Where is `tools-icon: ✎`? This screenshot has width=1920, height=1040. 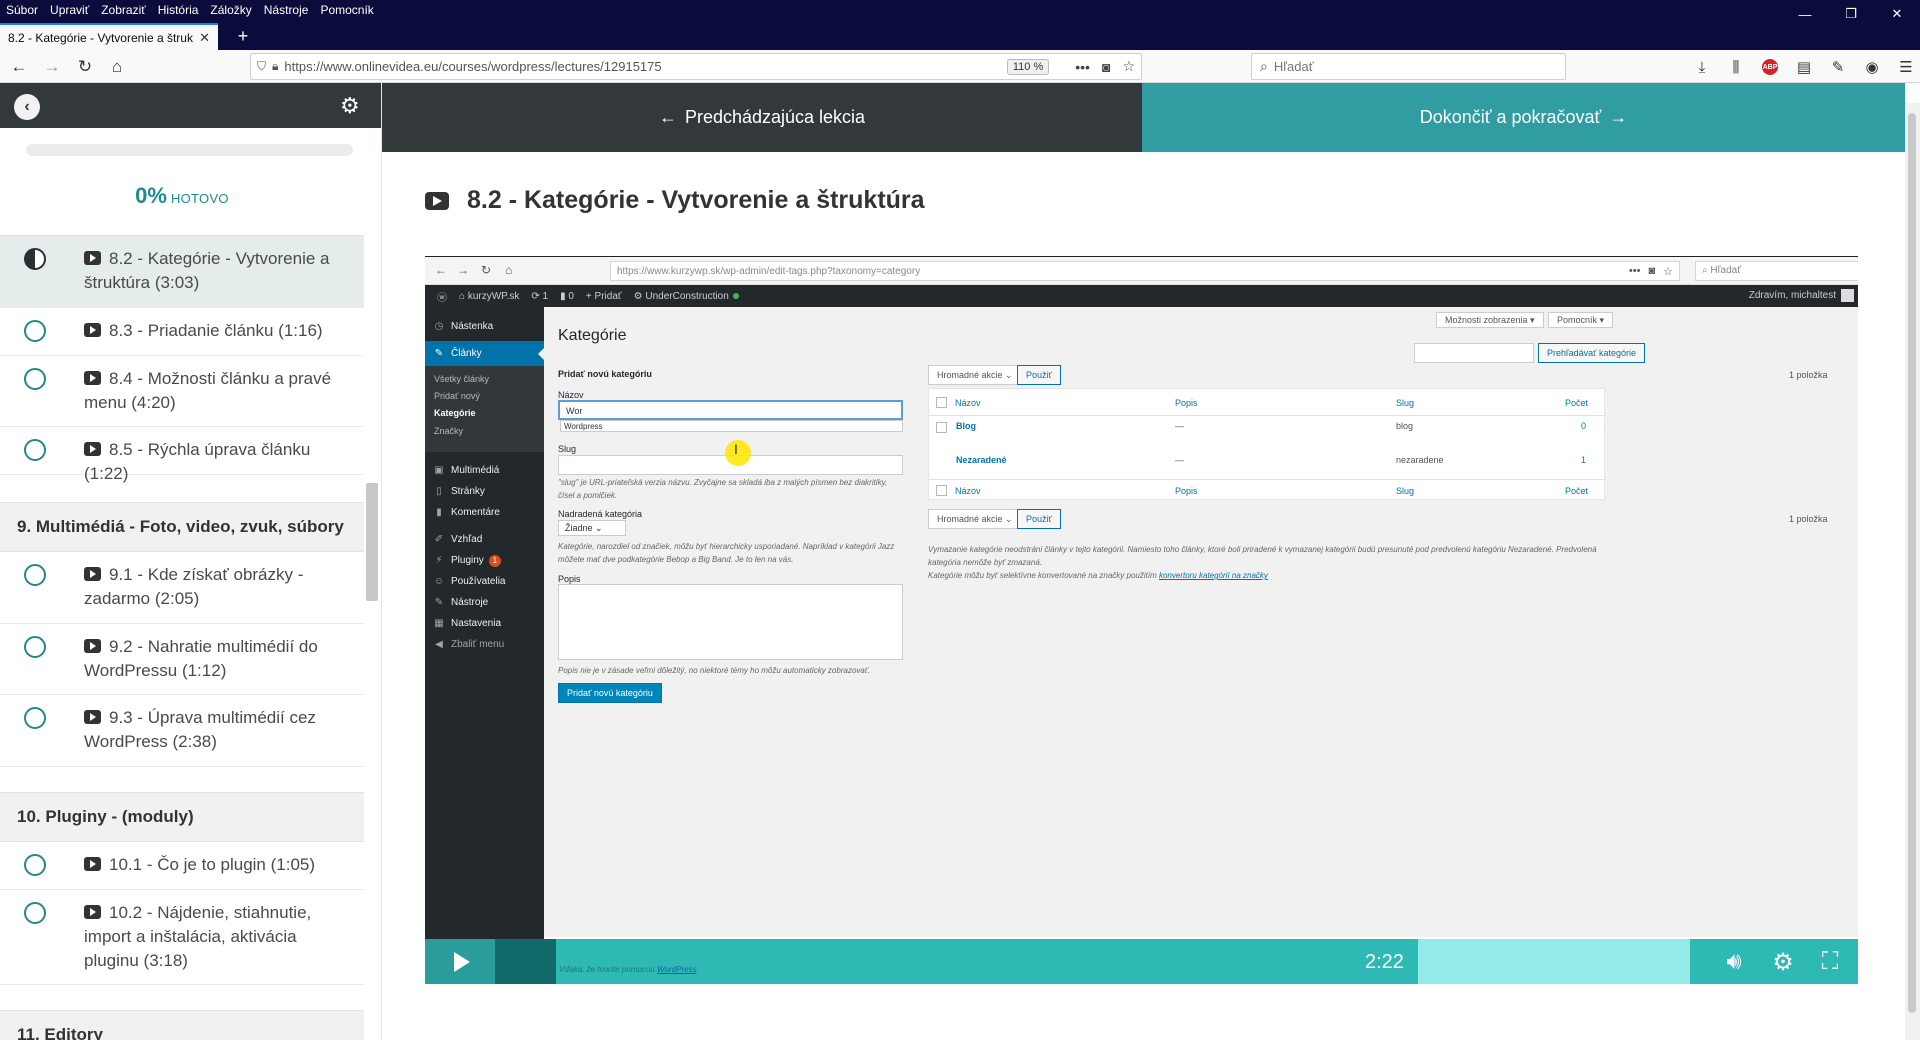 tools-icon: ✎ is located at coordinates (439, 602).